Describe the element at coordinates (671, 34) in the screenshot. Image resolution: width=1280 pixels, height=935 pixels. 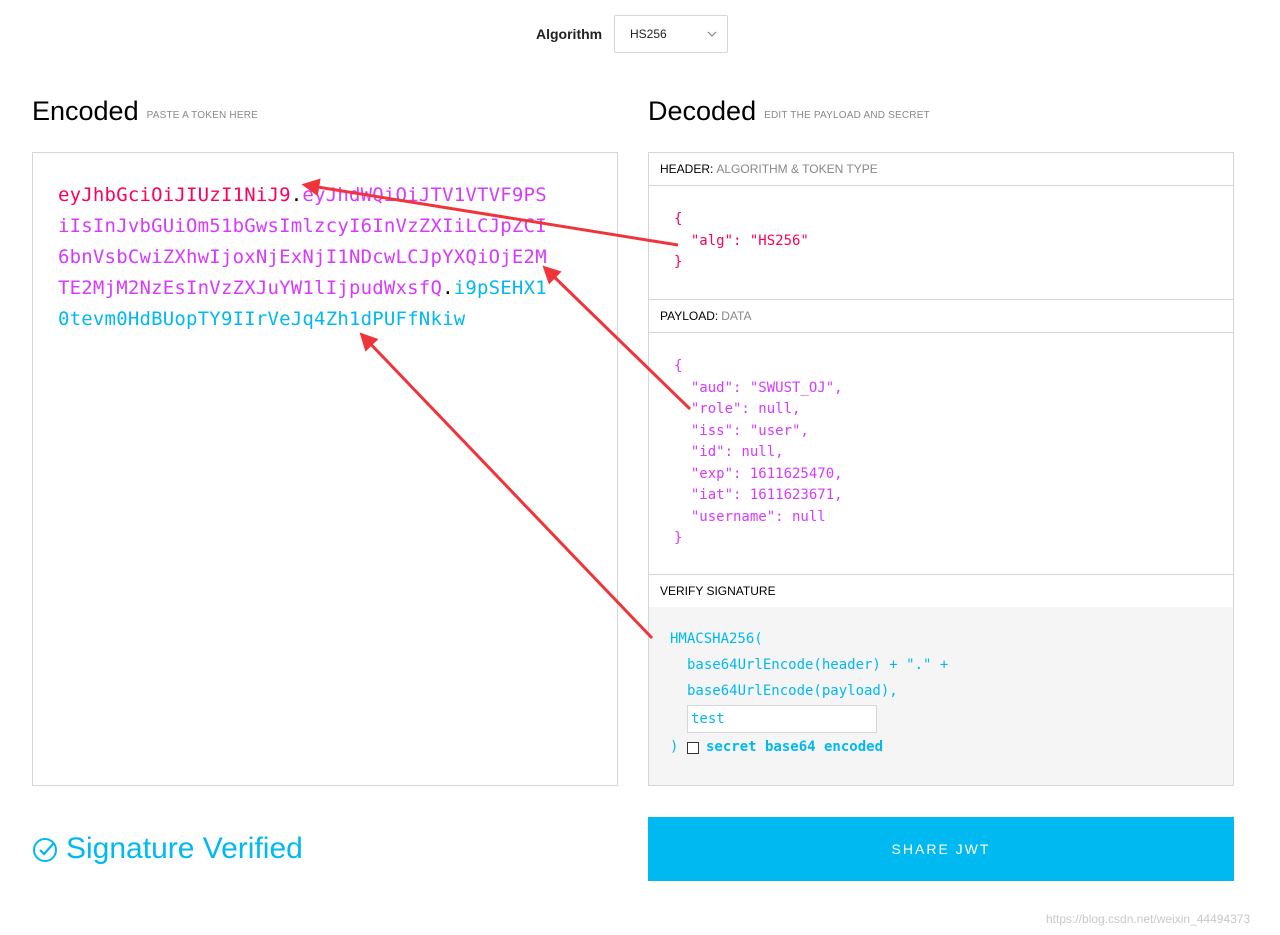
I see `algorithm-select: HS256` at that location.